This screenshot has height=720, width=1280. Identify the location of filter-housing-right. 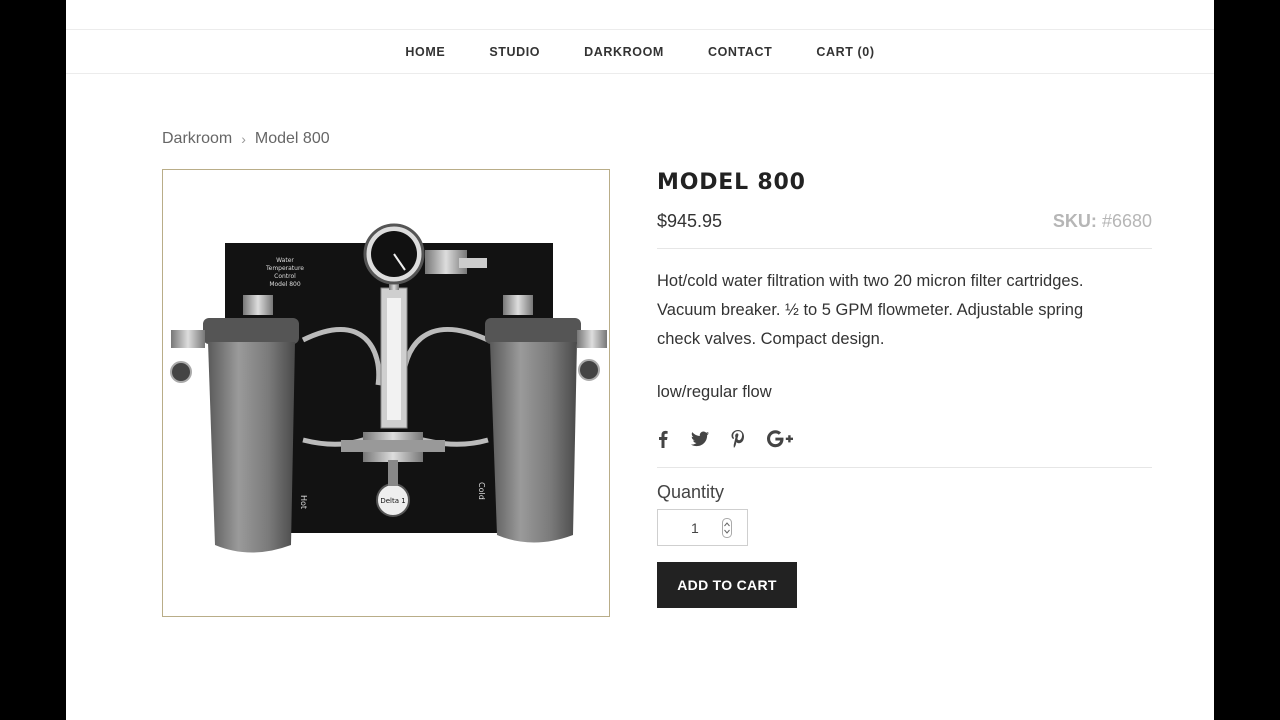
(533, 442).